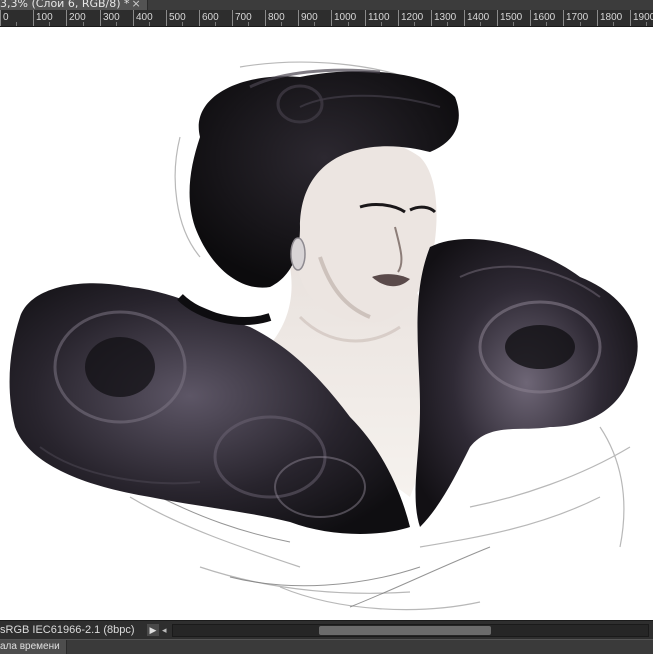 This screenshot has height=654, width=653. I want to click on timeline-panel-tab: ала времени, so click(33, 647).